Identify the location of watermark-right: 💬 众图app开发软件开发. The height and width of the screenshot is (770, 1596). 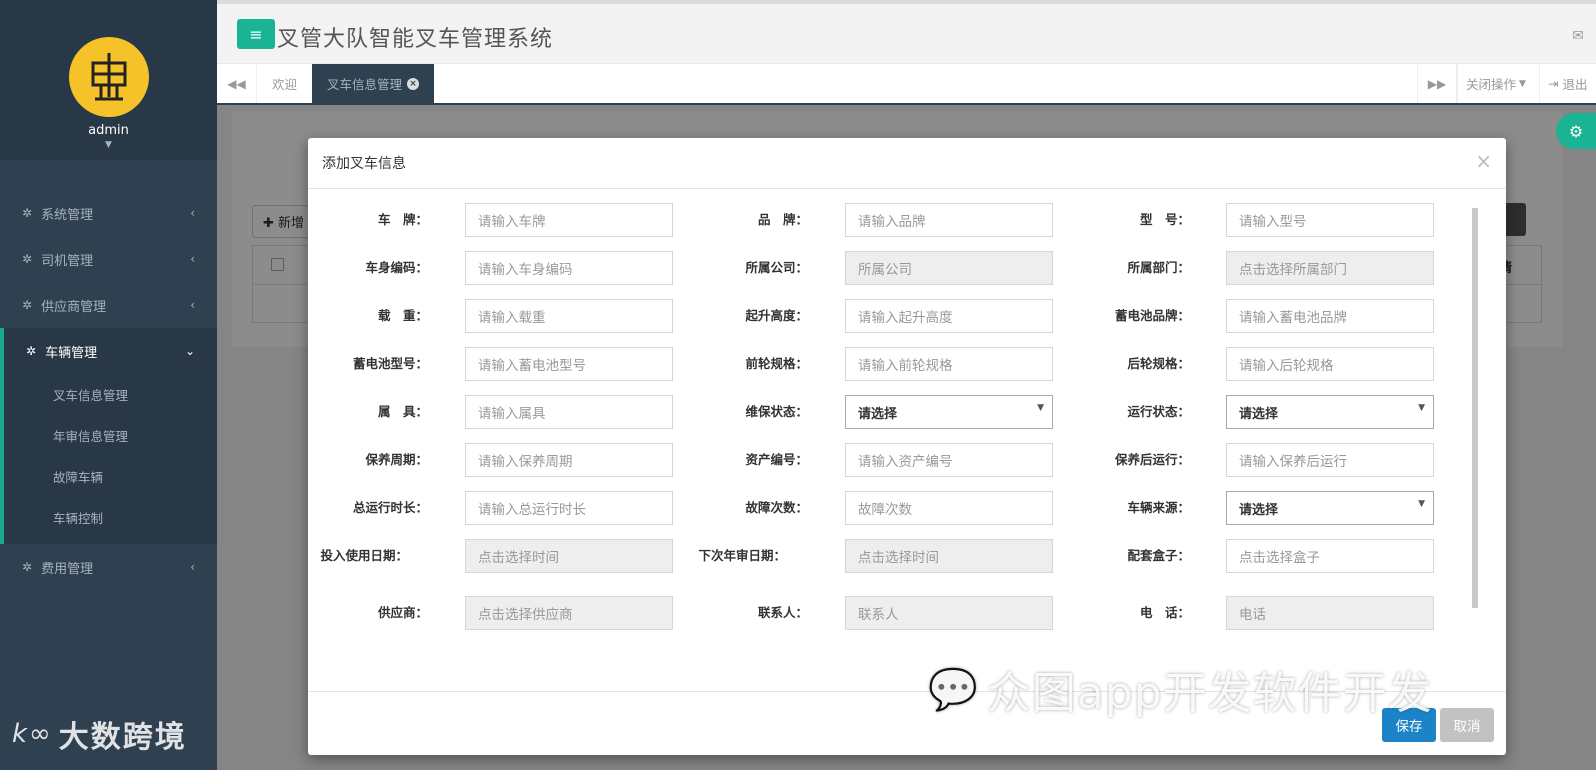
(1180, 689).